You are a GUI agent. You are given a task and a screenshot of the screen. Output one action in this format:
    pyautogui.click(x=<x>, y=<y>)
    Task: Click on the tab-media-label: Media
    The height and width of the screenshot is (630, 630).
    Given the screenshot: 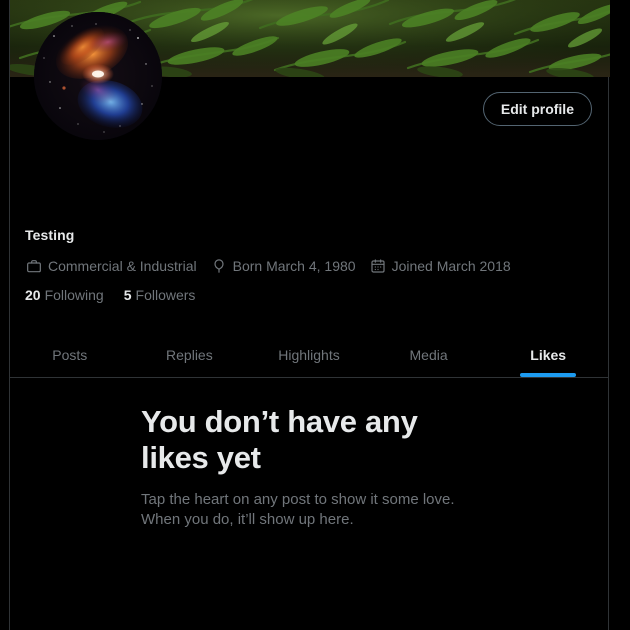 What is the action you would take?
    pyautogui.click(x=428, y=355)
    